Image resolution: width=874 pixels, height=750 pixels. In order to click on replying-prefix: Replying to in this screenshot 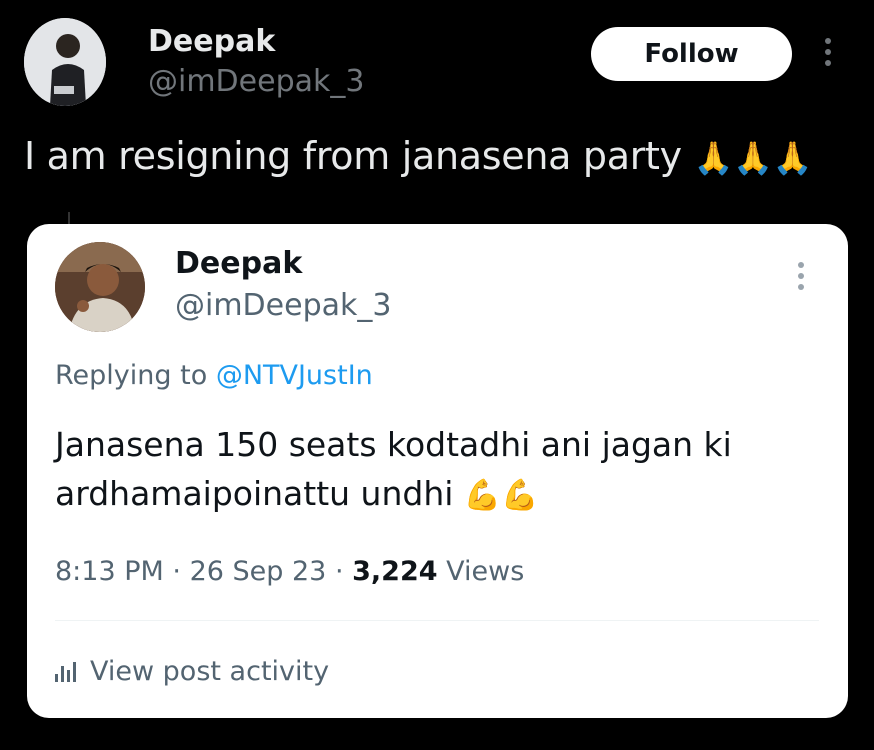, I will do `click(131, 375)`.